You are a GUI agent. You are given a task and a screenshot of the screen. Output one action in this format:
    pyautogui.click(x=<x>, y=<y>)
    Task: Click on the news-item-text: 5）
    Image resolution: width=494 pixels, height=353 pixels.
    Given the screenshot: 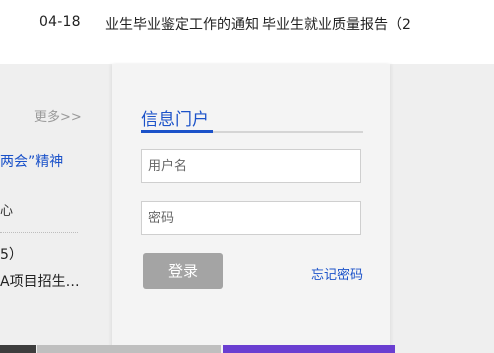 What is the action you would take?
    pyautogui.click(x=11, y=254)
    